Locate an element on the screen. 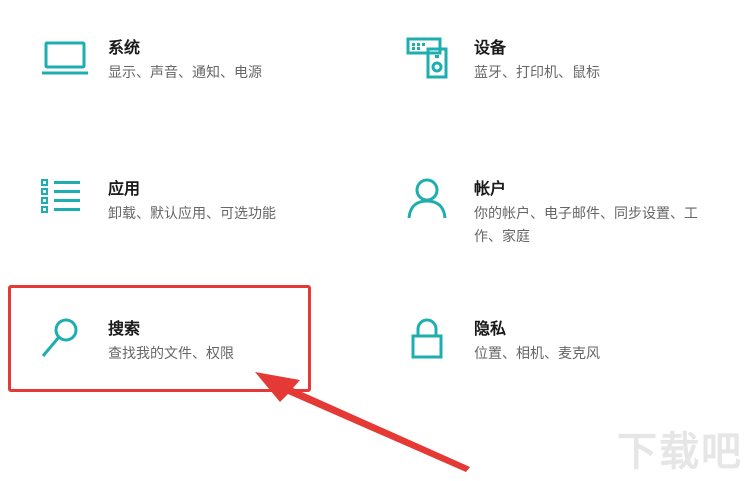  highlight-box is located at coordinates (159, 338).